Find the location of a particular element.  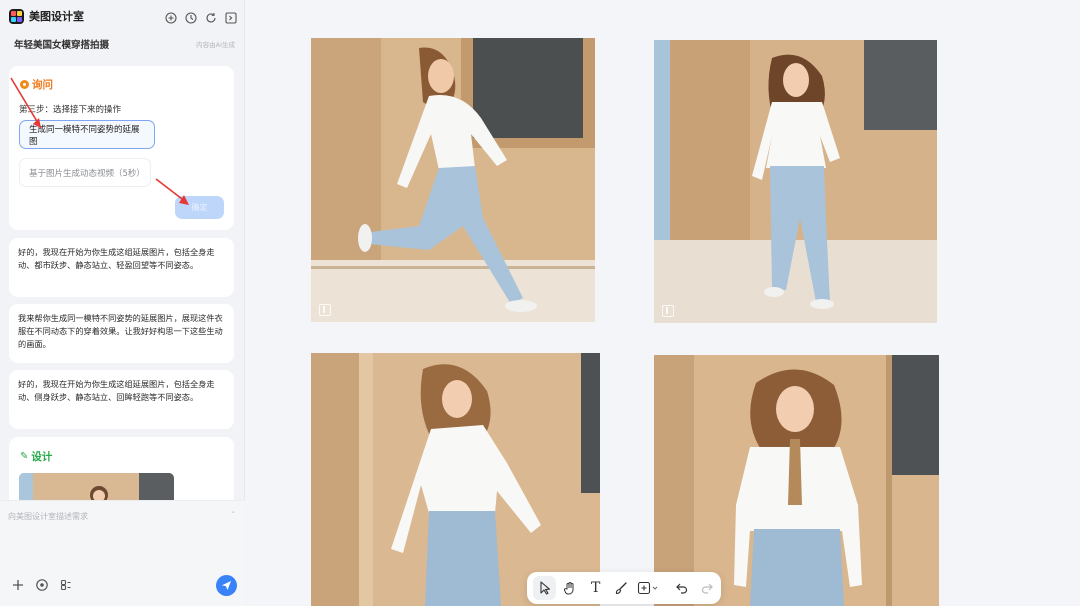

chat-input-area: 向美图设计室描述需求 ˄ is located at coordinates (122, 553).